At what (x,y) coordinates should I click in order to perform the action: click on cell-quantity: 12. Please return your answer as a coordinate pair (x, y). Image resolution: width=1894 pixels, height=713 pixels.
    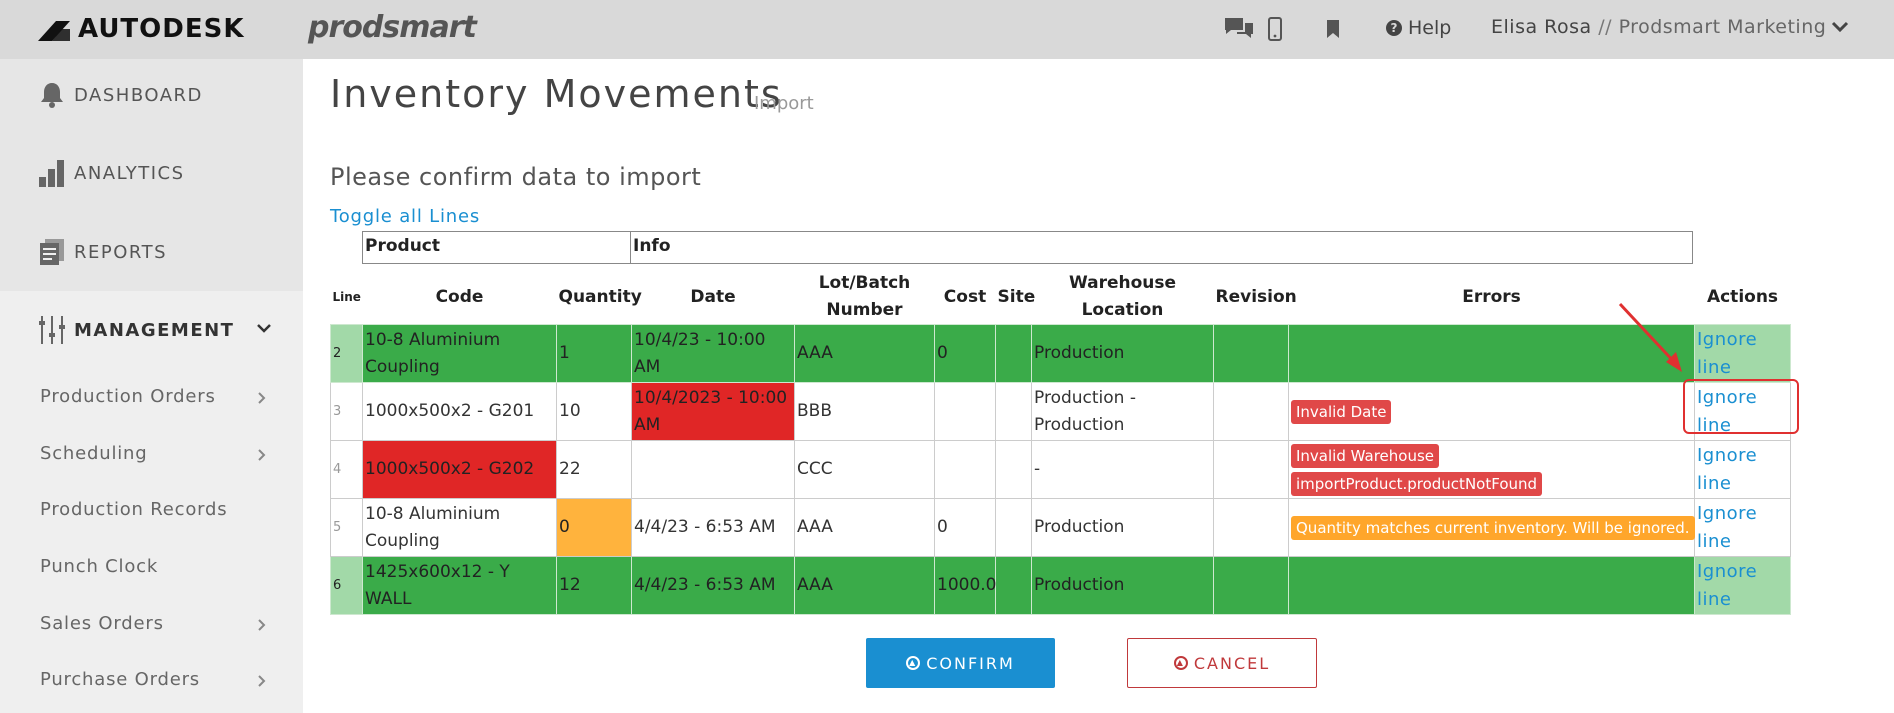
    Looking at the image, I should click on (594, 585).